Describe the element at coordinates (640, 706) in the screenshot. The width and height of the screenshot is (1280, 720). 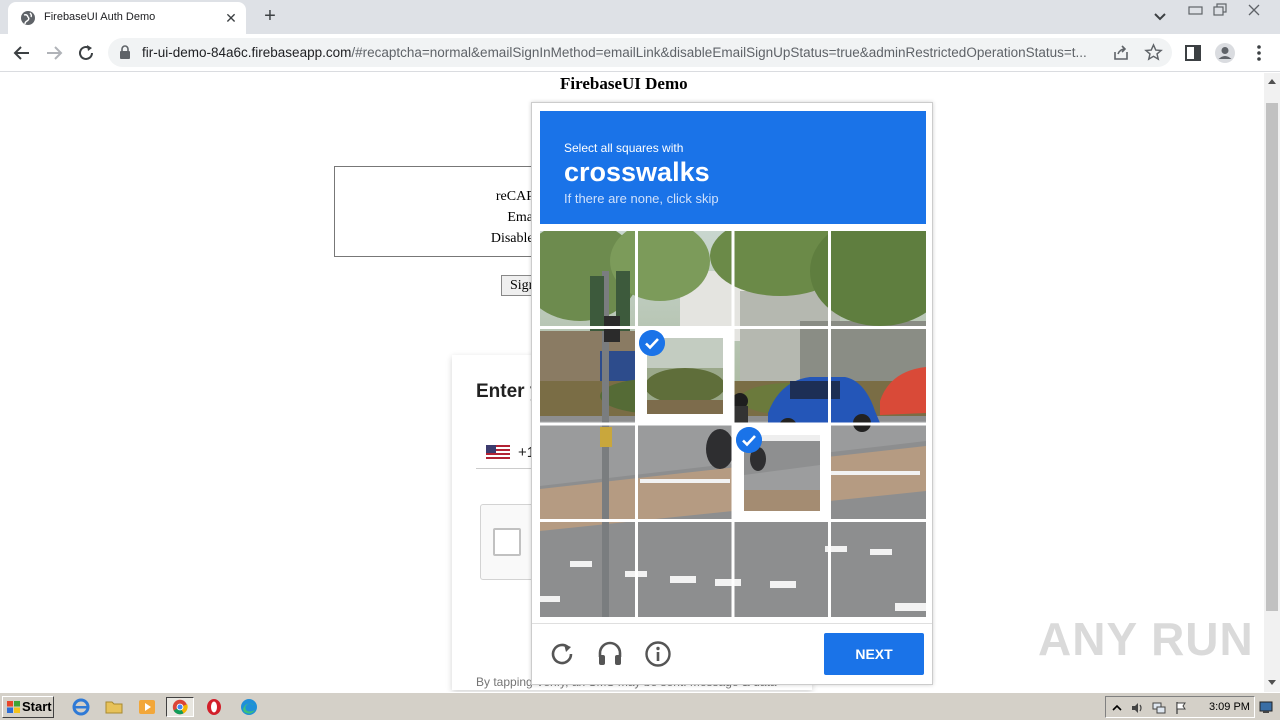
I see `taskbar: Start 3:09 PM` at that location.